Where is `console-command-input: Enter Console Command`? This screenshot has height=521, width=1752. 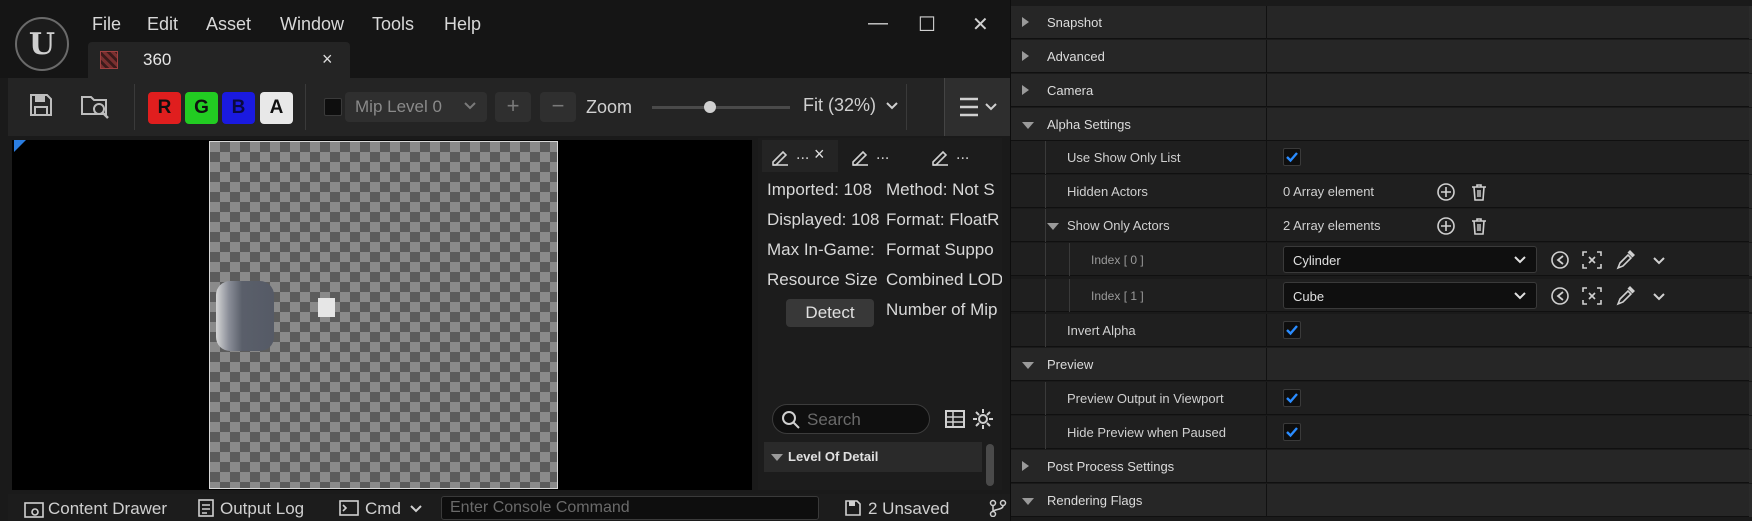
console-command-input: Enter Console Command is located at coordinates (630, 508).